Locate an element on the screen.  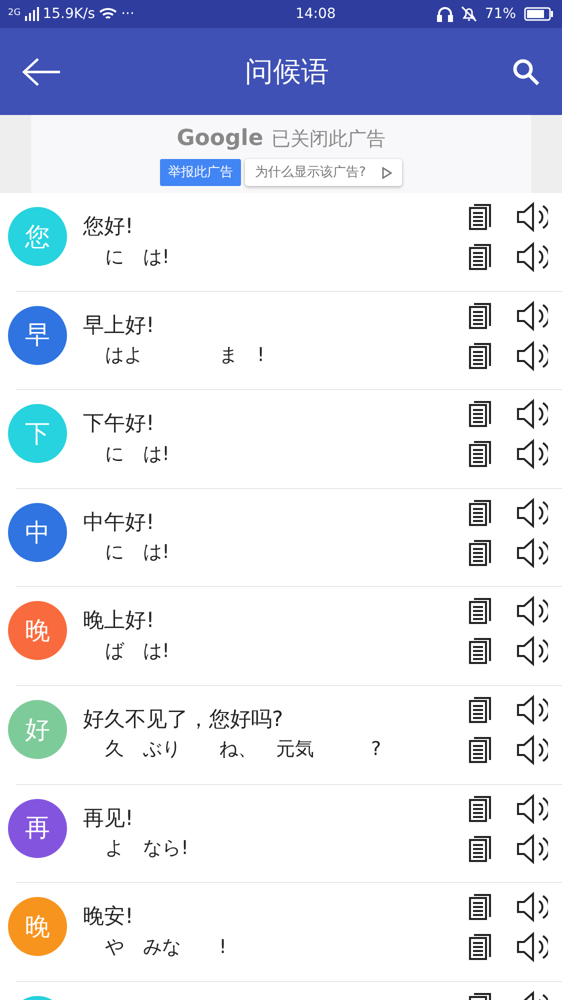
report-ad-button: 举报此广告 is located at coordinates (201, 172).